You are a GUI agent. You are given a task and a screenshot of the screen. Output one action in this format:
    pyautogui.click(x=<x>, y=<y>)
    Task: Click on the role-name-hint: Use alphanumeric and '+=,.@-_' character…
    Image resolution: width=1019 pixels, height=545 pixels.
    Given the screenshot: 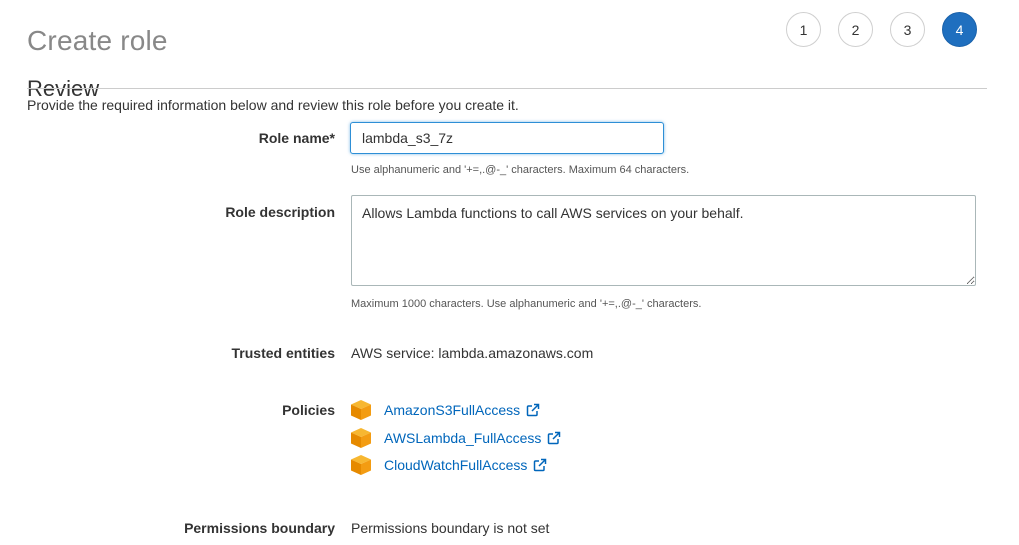 What is the action you would take?
    pyautogui.click(x=520, y=170)
    